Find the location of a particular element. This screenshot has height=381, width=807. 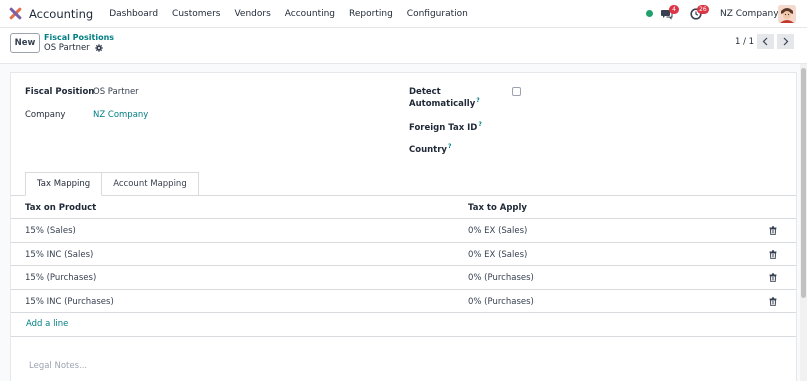

record-title: OS Partner is located at coordinates (67, 48).